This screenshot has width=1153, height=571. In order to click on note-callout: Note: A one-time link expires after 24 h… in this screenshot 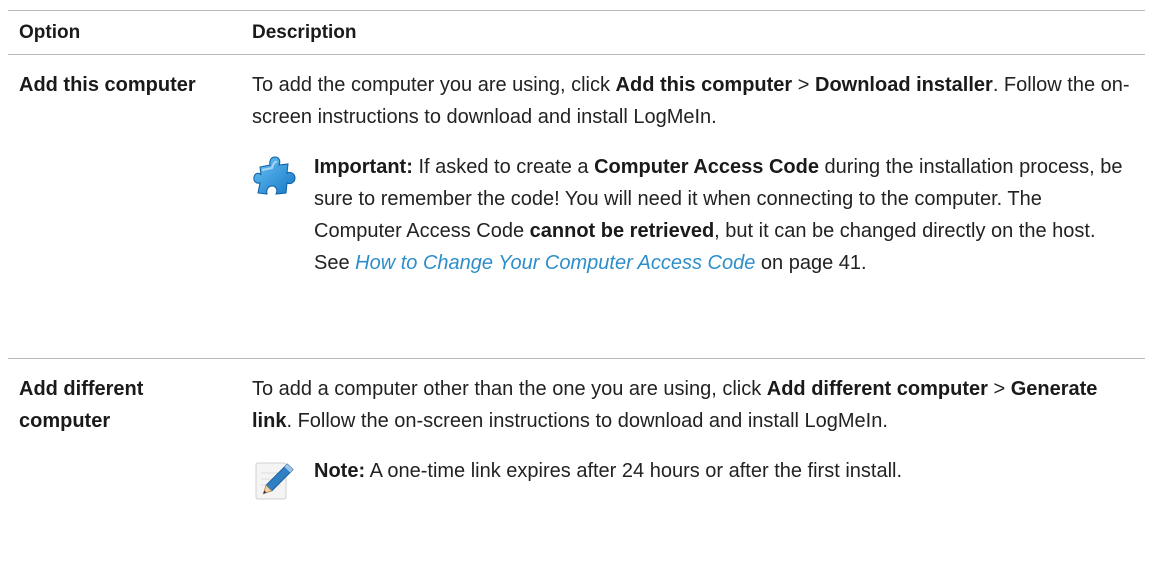, I will do `click(693, 484)`.